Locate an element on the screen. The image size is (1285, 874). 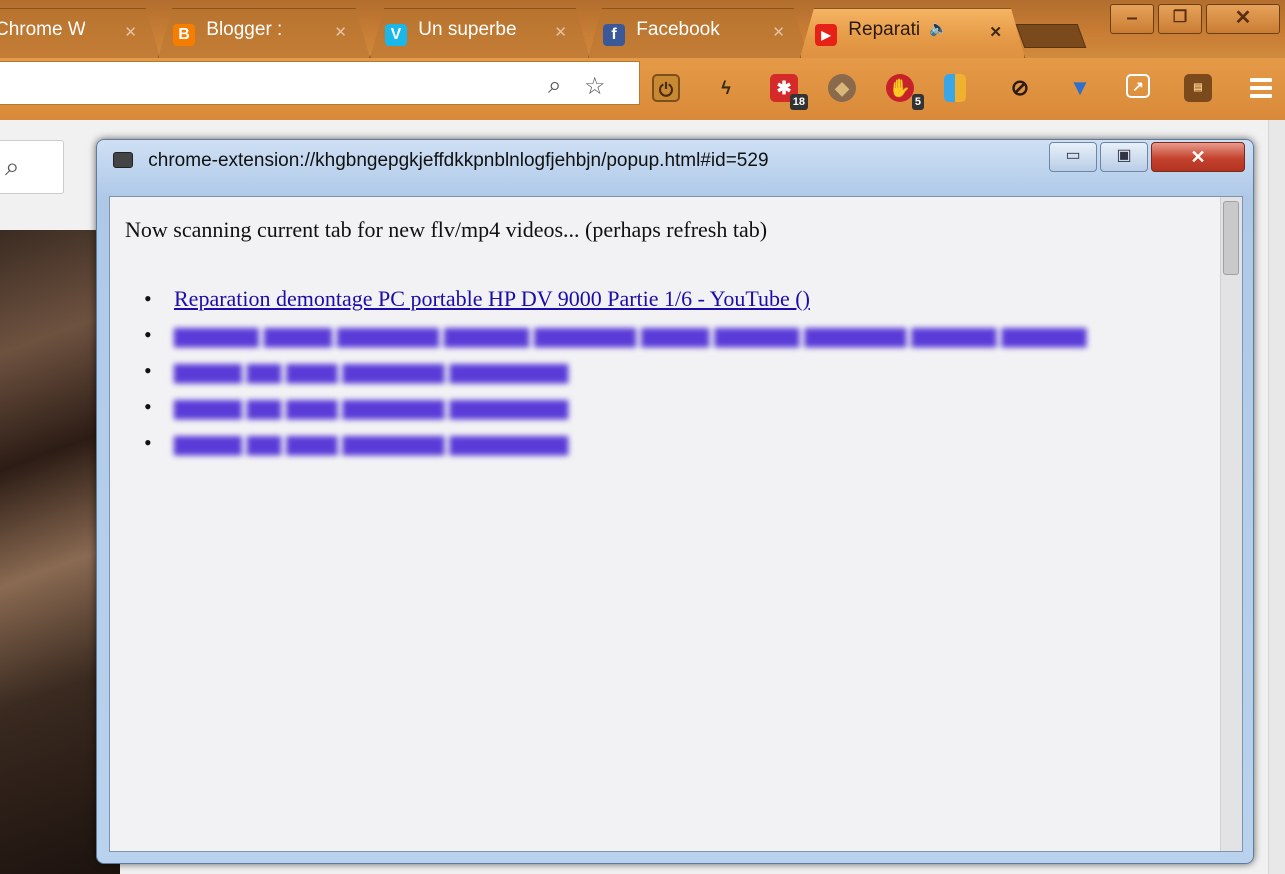
plug-icon: ⏻ is located at coordinates (666, 88).